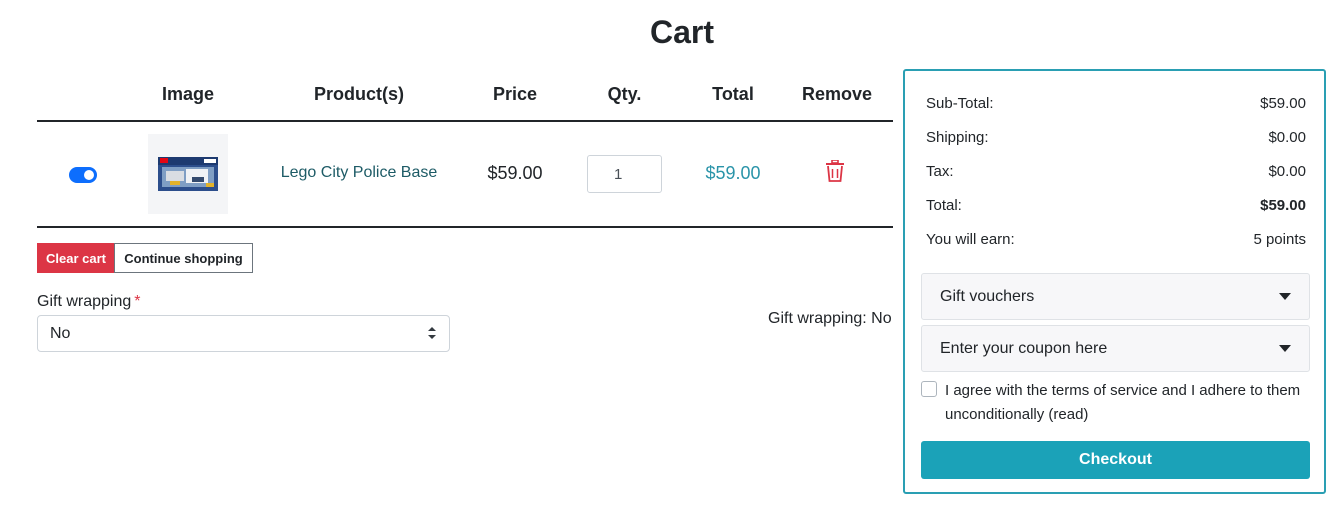 This screenshot has height=506, width=1334. What do you see at coordinates (1116, 103) in the screenshot?
I see `subtotal-row: Sub-Total: $59.00` at bounding box center [1116, 103].